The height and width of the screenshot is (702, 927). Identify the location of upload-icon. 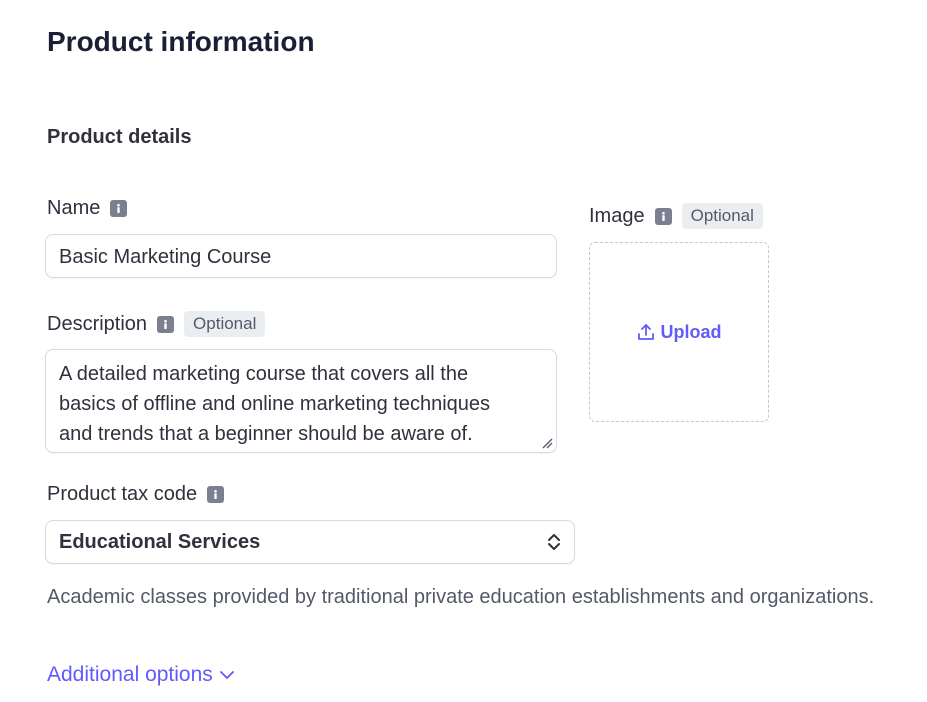
(645, 332).